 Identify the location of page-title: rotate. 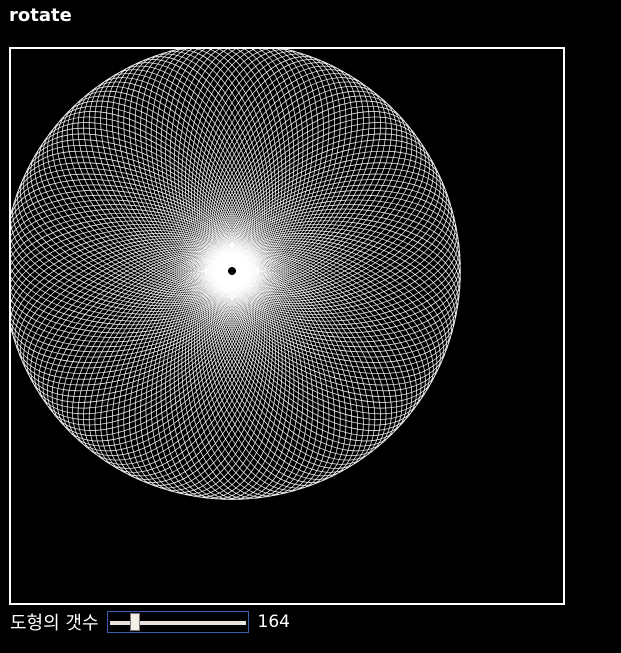
(40, 15).